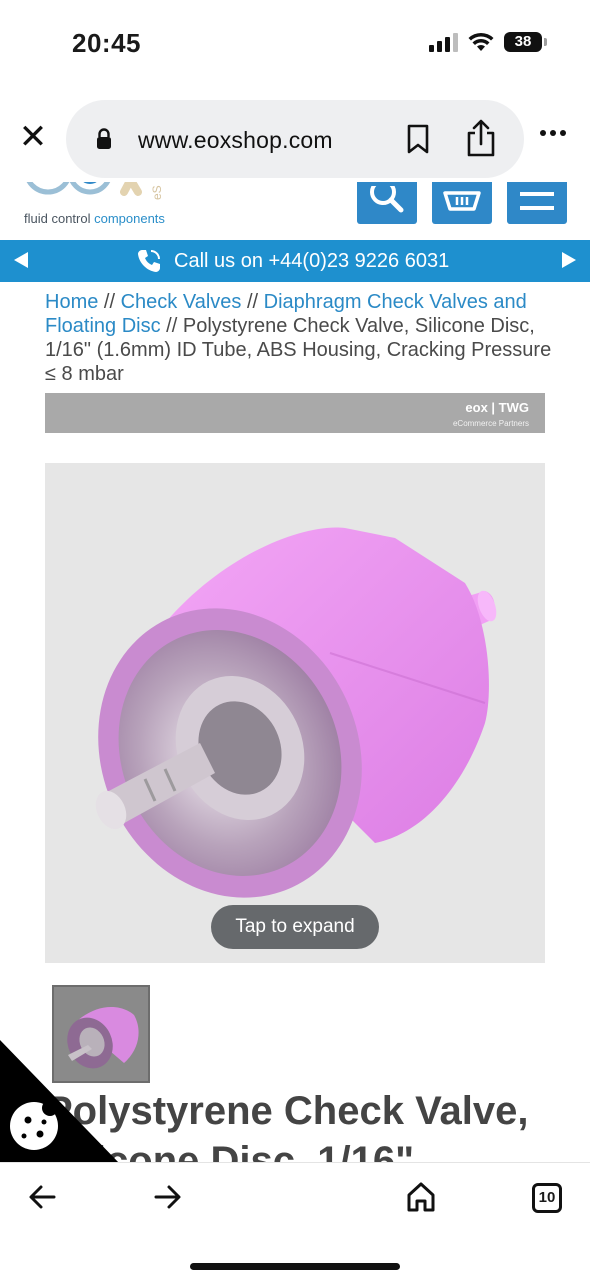 This screenshot has width=590, height=1280. What do you see at coordinates (295, 211) in the screenshot?
I see `site-header: eS fluid control components` at bounding box center [295, 211].